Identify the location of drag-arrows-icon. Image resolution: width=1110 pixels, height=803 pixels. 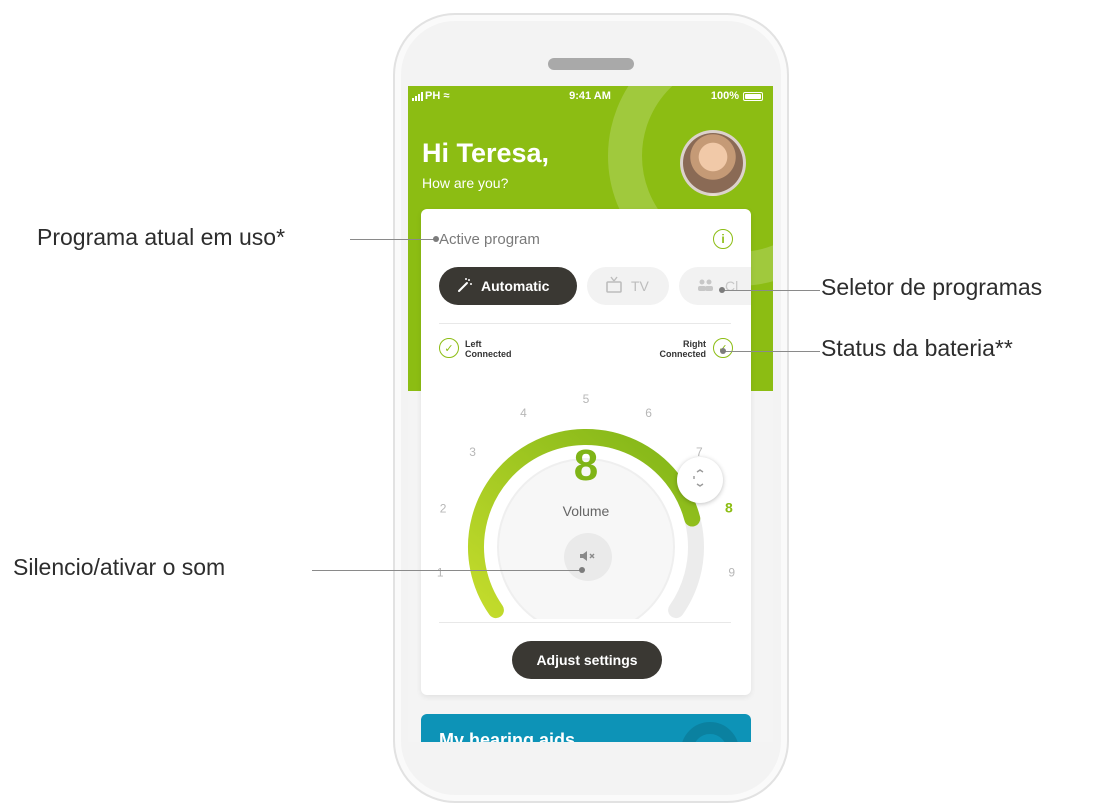
(700, 480).